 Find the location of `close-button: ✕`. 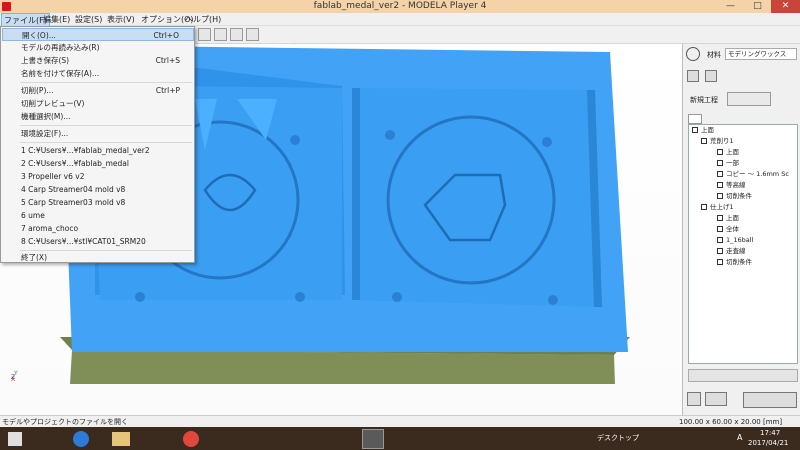

close-button: ✕ is located at coordinates (785, 6).